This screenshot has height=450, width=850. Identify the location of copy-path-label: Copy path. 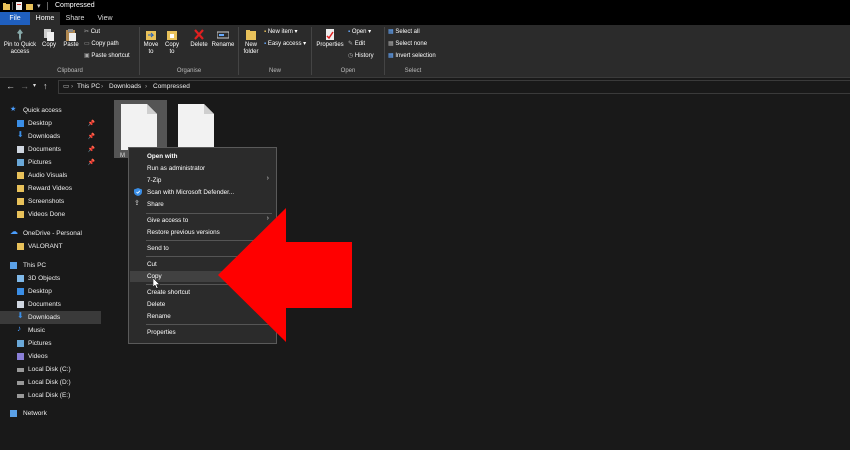
(105, 44).